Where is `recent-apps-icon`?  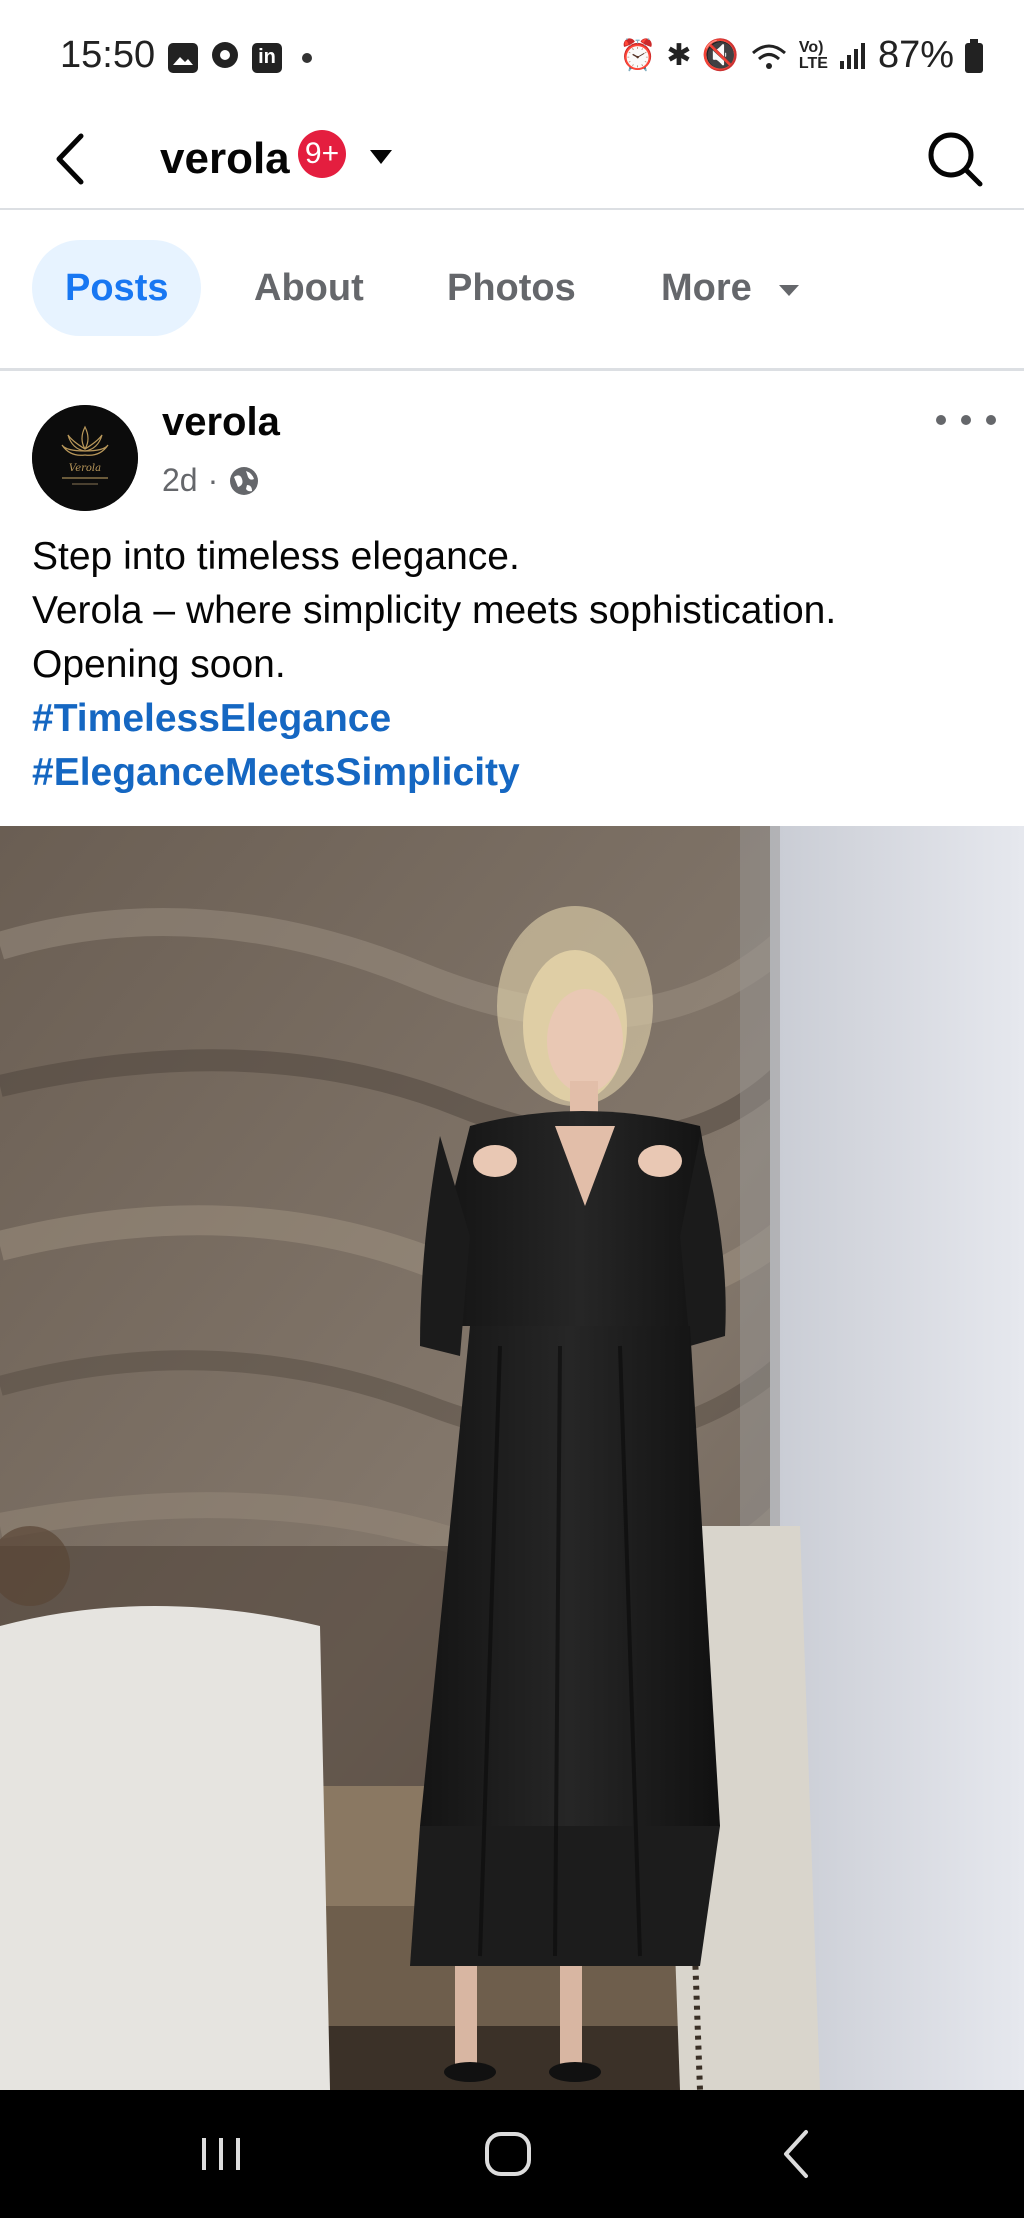
recent-apps-icon is located at coordinates (221, 2154).